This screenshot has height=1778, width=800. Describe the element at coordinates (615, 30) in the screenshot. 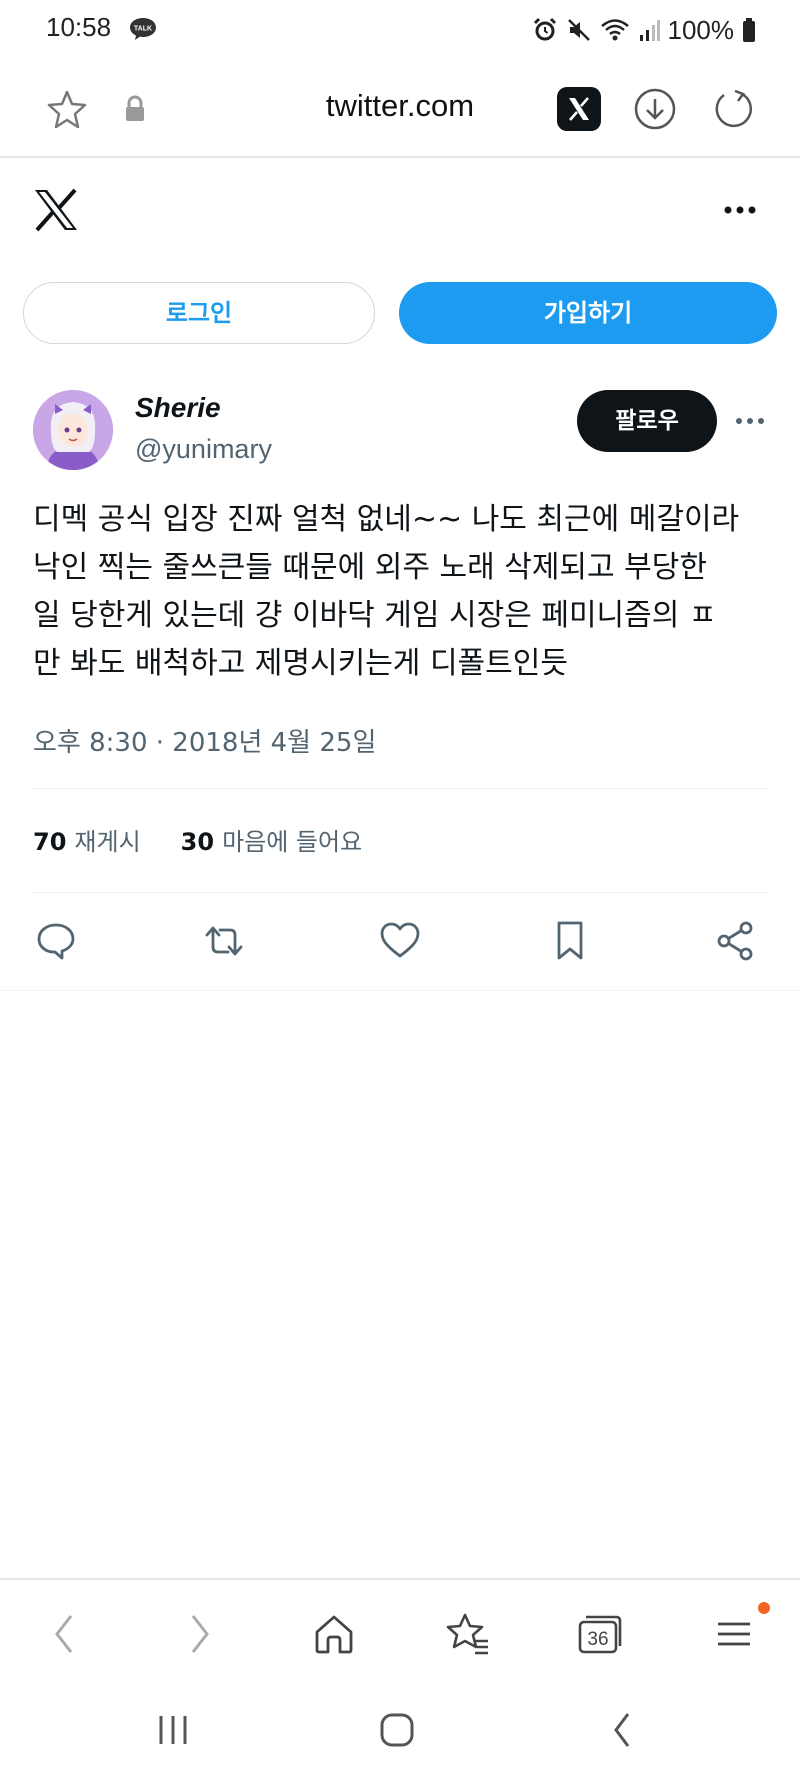

I see `wifi-icon` at that location.